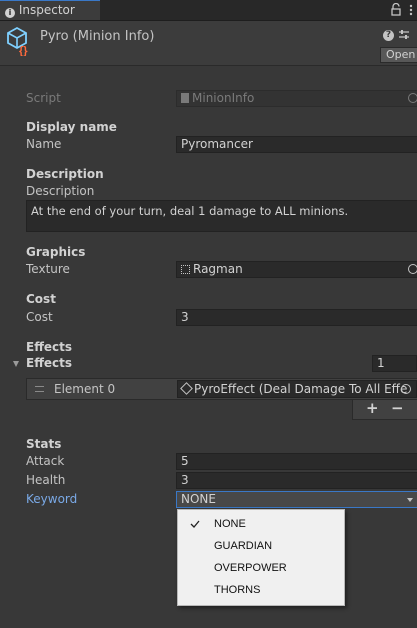  I want to click on texture-field: Ragman, so click(296, 269).